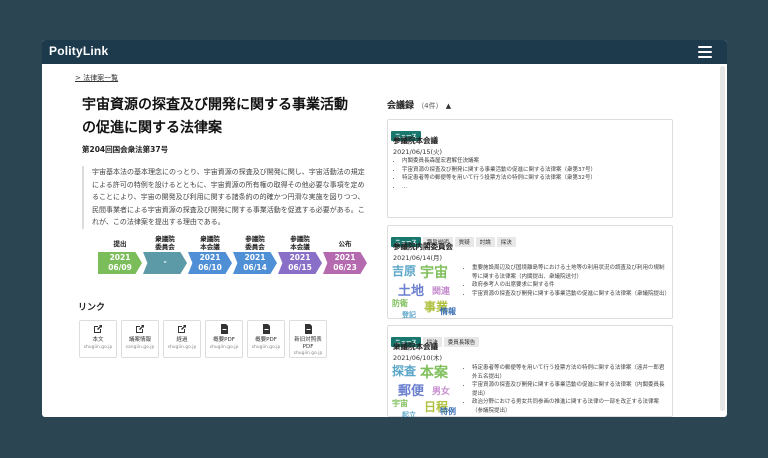 The width and height of the screenshot is (768, 458). What do you see at coordinates (78, 51) in the screenshot?
I see `brand-logo: PolityLink` at bounding box center [78, 51].